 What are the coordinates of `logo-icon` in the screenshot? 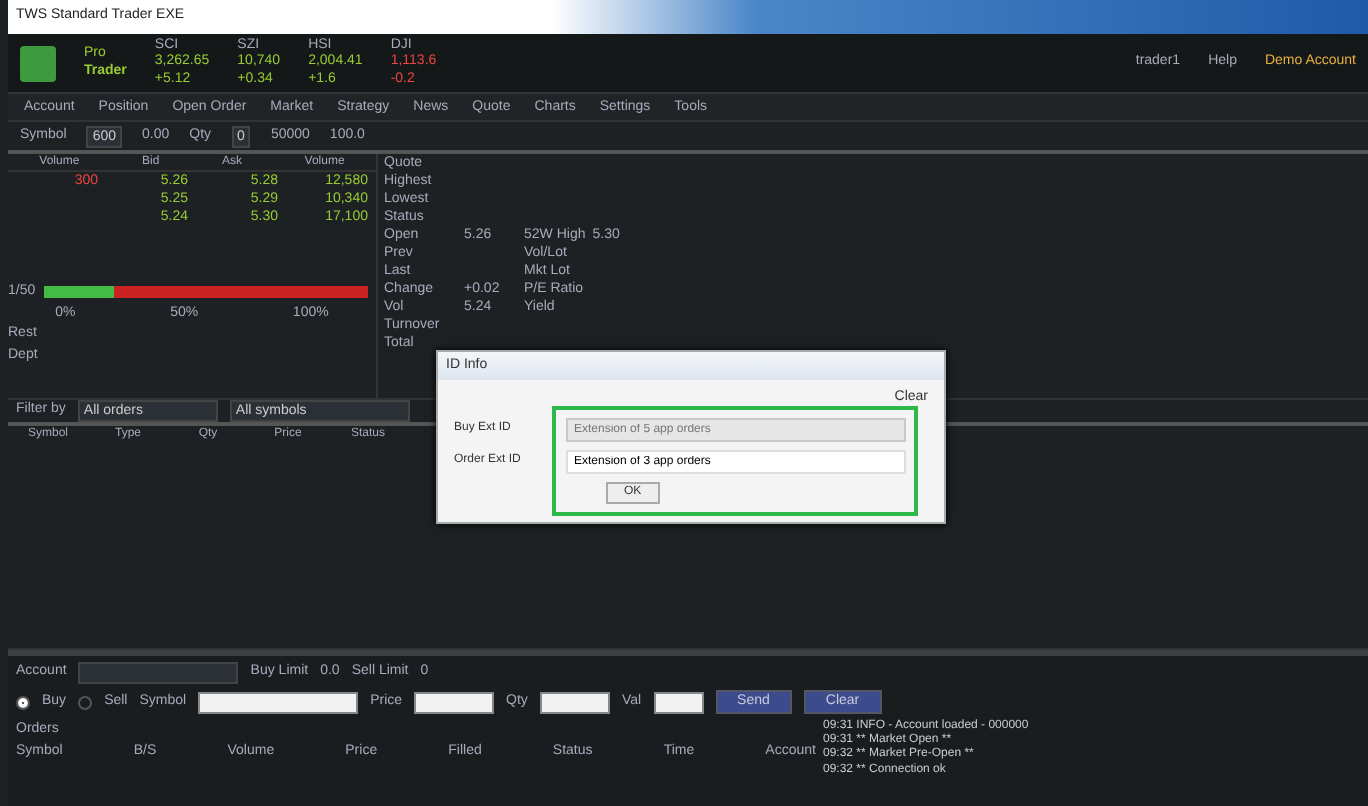 It's located at (38, 63).